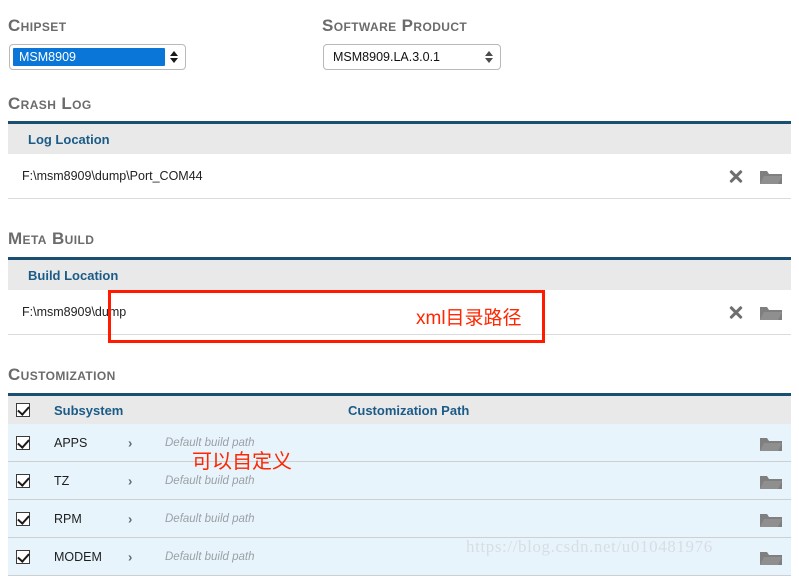  I want to click on table-row: APPS › Default build path, so click(399, 443).